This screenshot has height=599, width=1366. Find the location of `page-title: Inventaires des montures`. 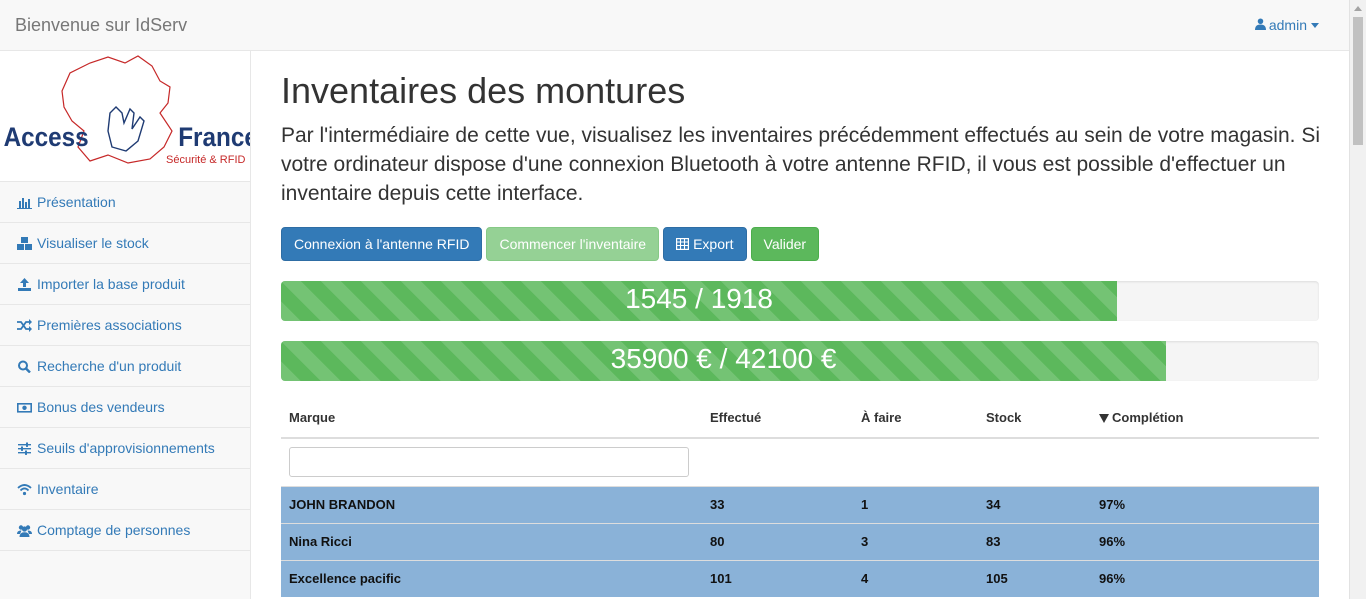

page-title: Inventaires des montures is located at coordinates (483, 90).